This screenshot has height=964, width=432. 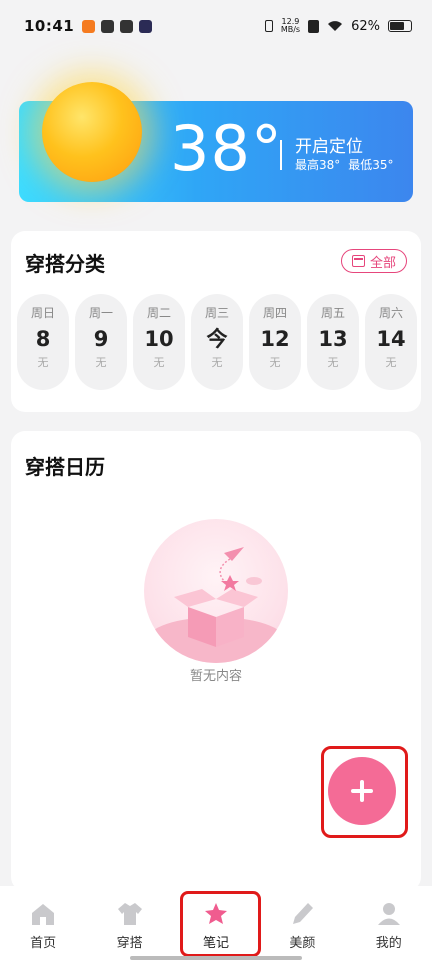 What do you see at coordinates (332, 313) in the screenshot?
I see `day-week: 周五` at bounding box center [332, 313].